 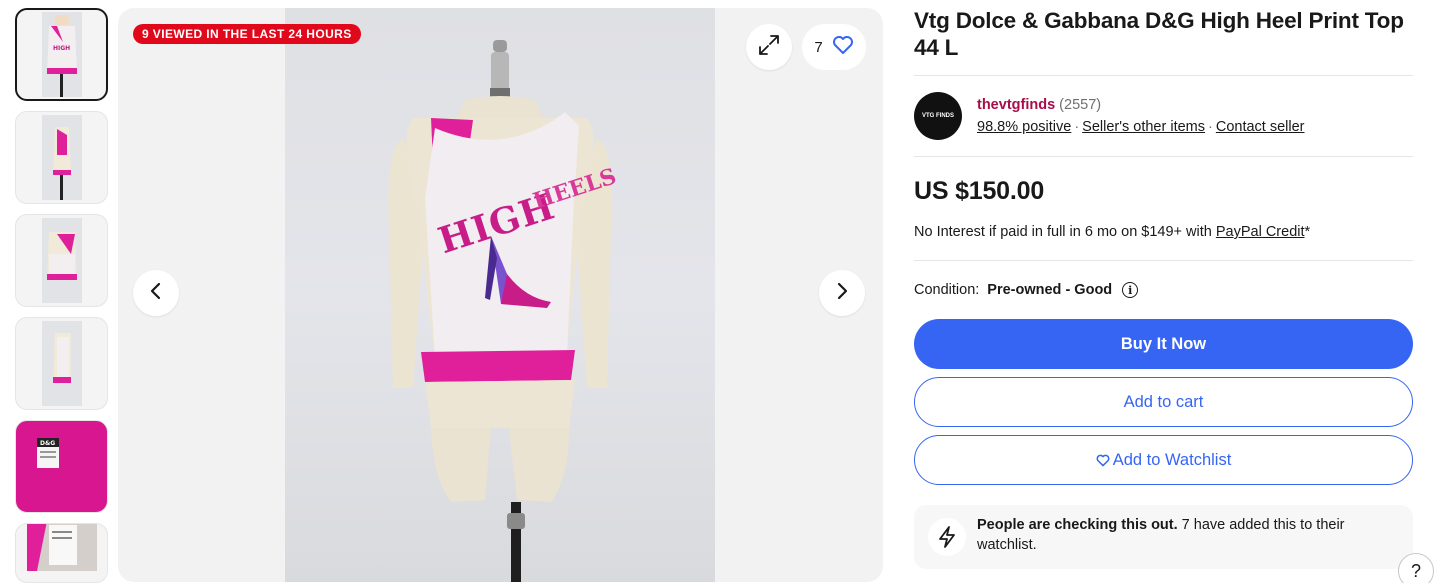 I want to click on seller-feedback-count: (2557), so click(x=1080, y=105).